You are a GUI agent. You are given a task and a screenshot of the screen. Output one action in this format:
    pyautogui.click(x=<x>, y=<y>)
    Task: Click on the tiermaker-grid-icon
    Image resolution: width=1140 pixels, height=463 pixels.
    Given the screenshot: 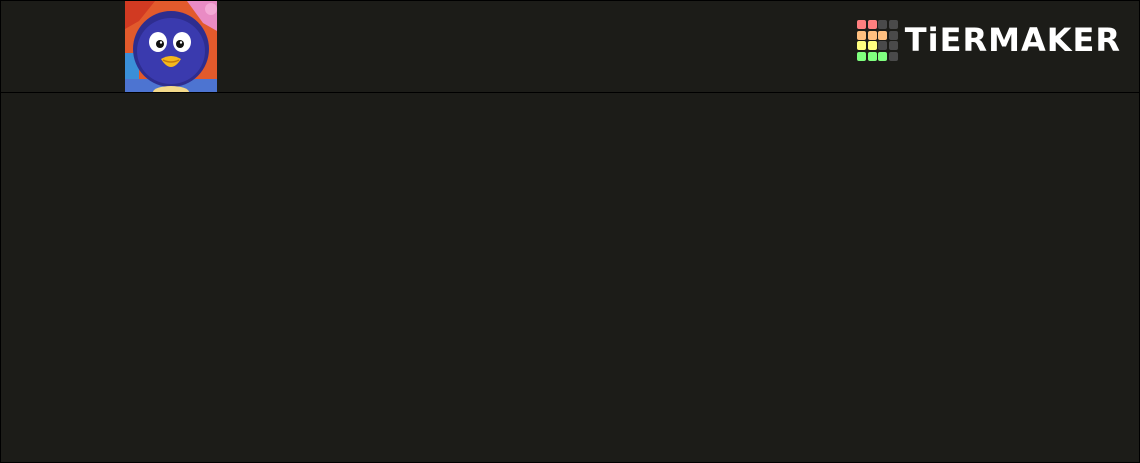 What is the action you would take?
    pyautogui.click(x=877, y=40)
    